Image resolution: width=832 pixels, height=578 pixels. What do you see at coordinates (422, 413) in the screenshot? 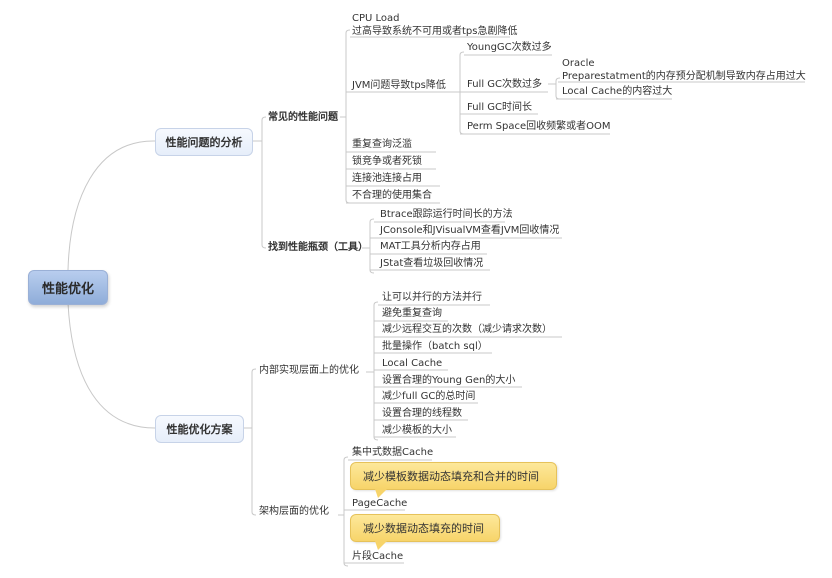
I see `topic-thread-count: 设置合理的线程数` at bounding box center [422, 413].